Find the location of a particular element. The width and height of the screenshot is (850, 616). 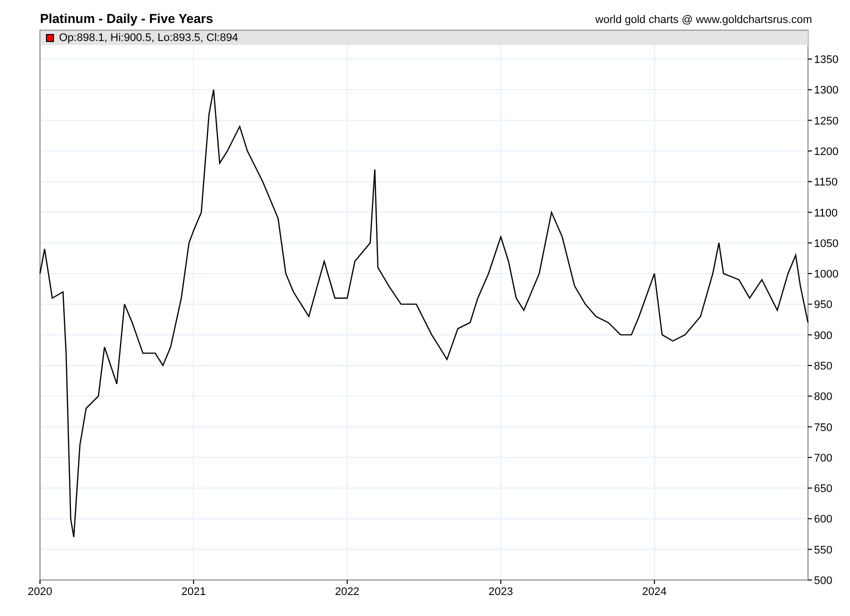

chart-title: Platinum - Daily - Five Years is located at coordinates (127, 19).